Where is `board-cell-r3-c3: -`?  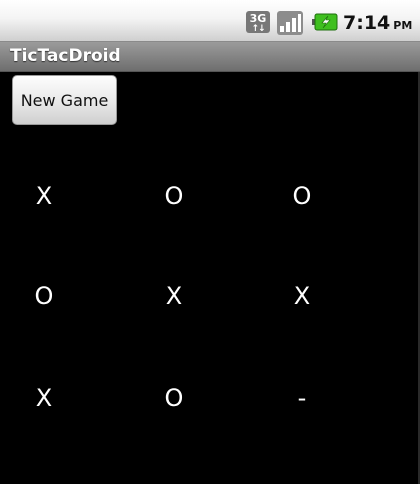
board-cell-r3-c3: - is located at coordinates (302, 398).